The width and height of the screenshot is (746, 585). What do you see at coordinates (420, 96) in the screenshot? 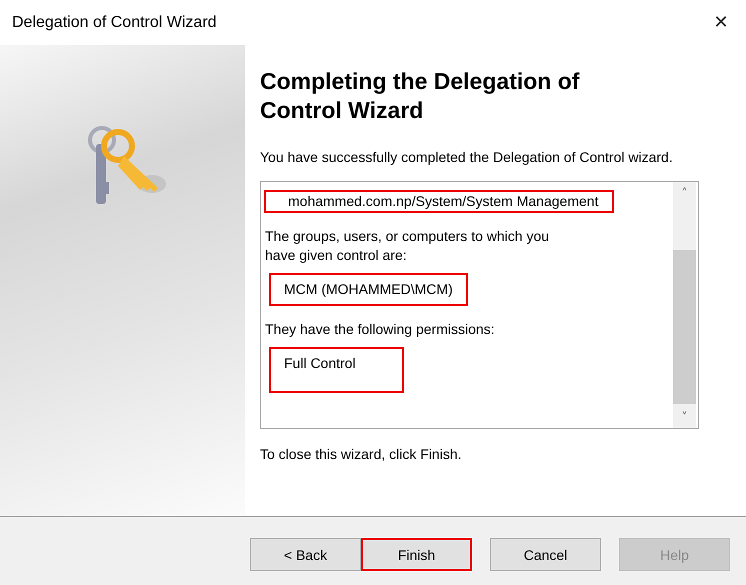
I see `wizard-heading: Completing the Delegation of Control Wizard` at bounding box center [420, 96].